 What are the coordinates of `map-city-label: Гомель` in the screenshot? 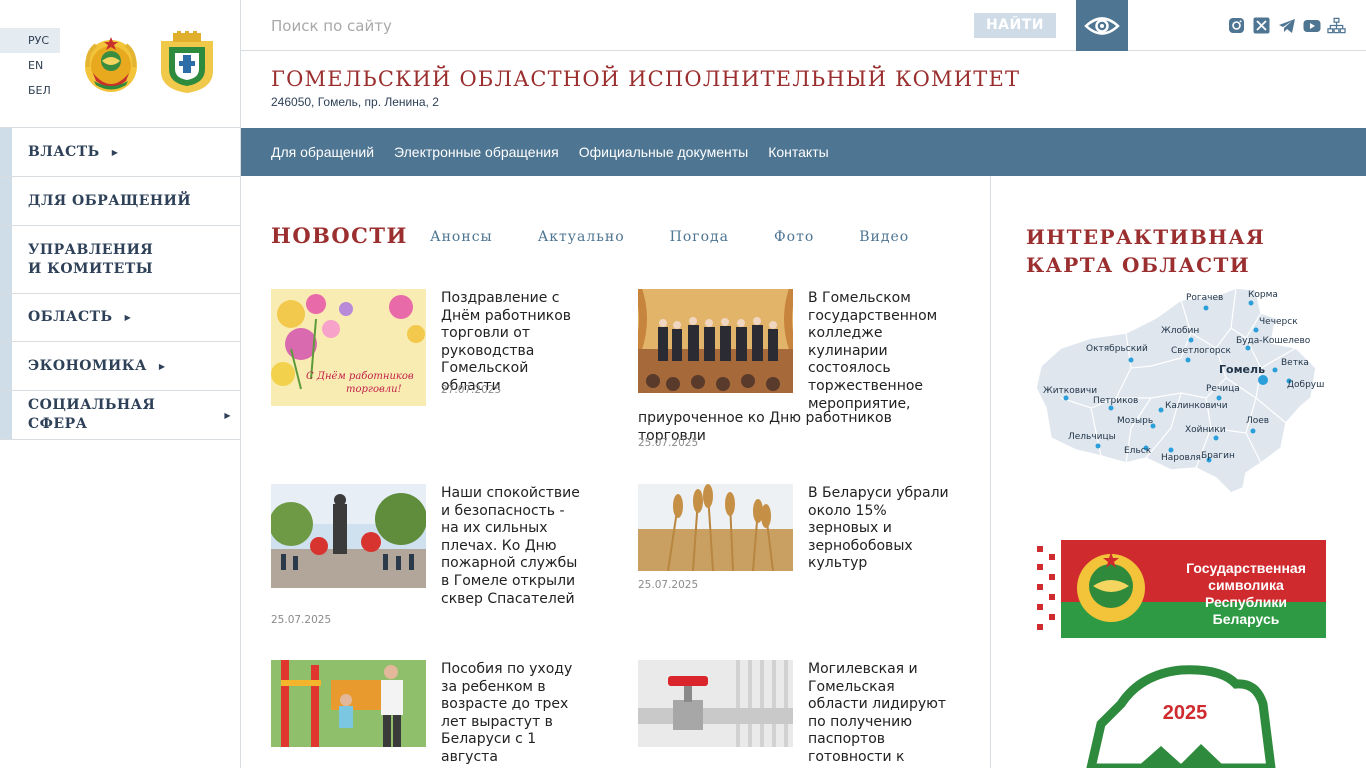 It's located at (1242, 369).